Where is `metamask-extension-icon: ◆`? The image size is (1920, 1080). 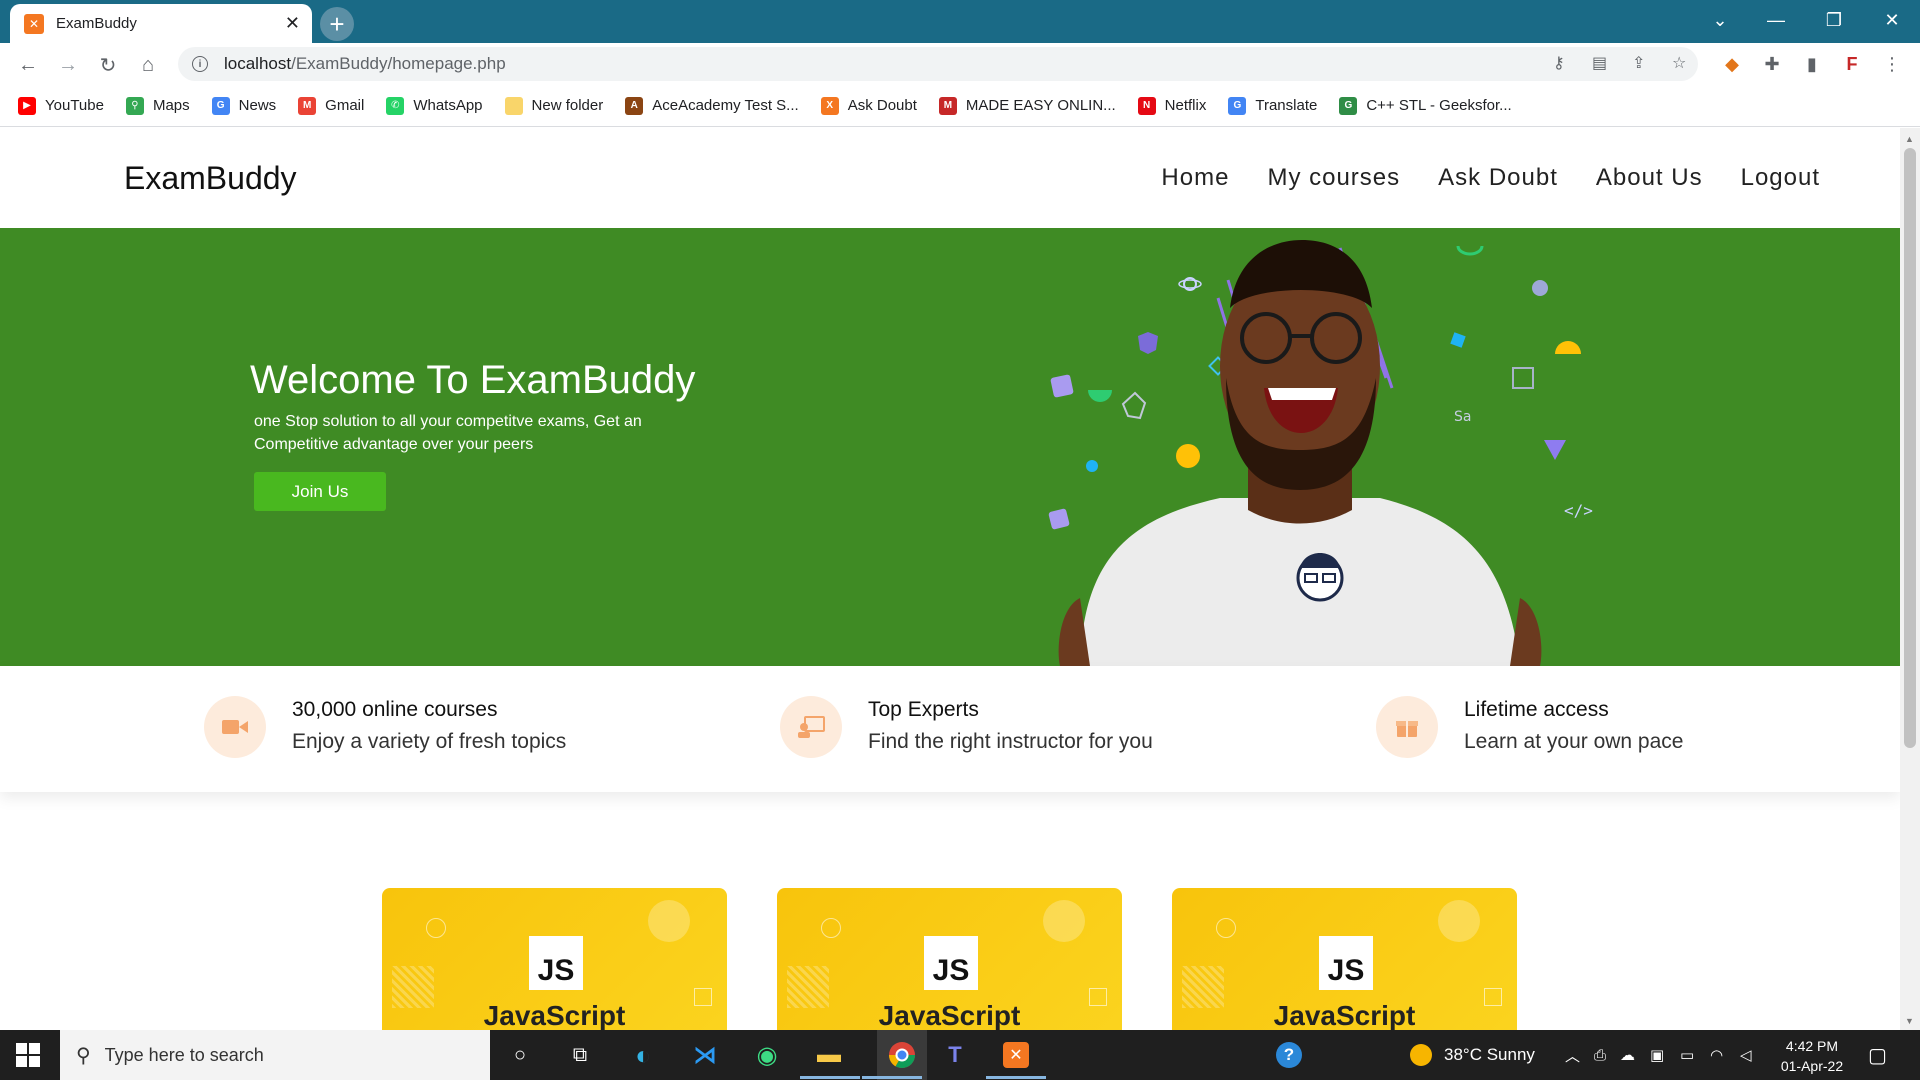
metamask-extension-icon: ◆ is located at coordinates (1732, 64).